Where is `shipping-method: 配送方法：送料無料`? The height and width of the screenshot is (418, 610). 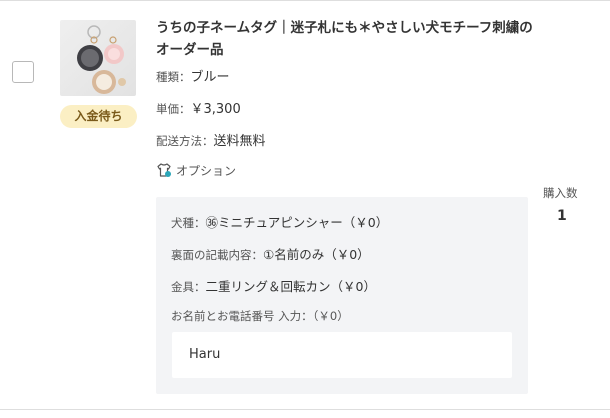
shipping-method: 配送方法：送料無料 is located at coordinates (211, 141).